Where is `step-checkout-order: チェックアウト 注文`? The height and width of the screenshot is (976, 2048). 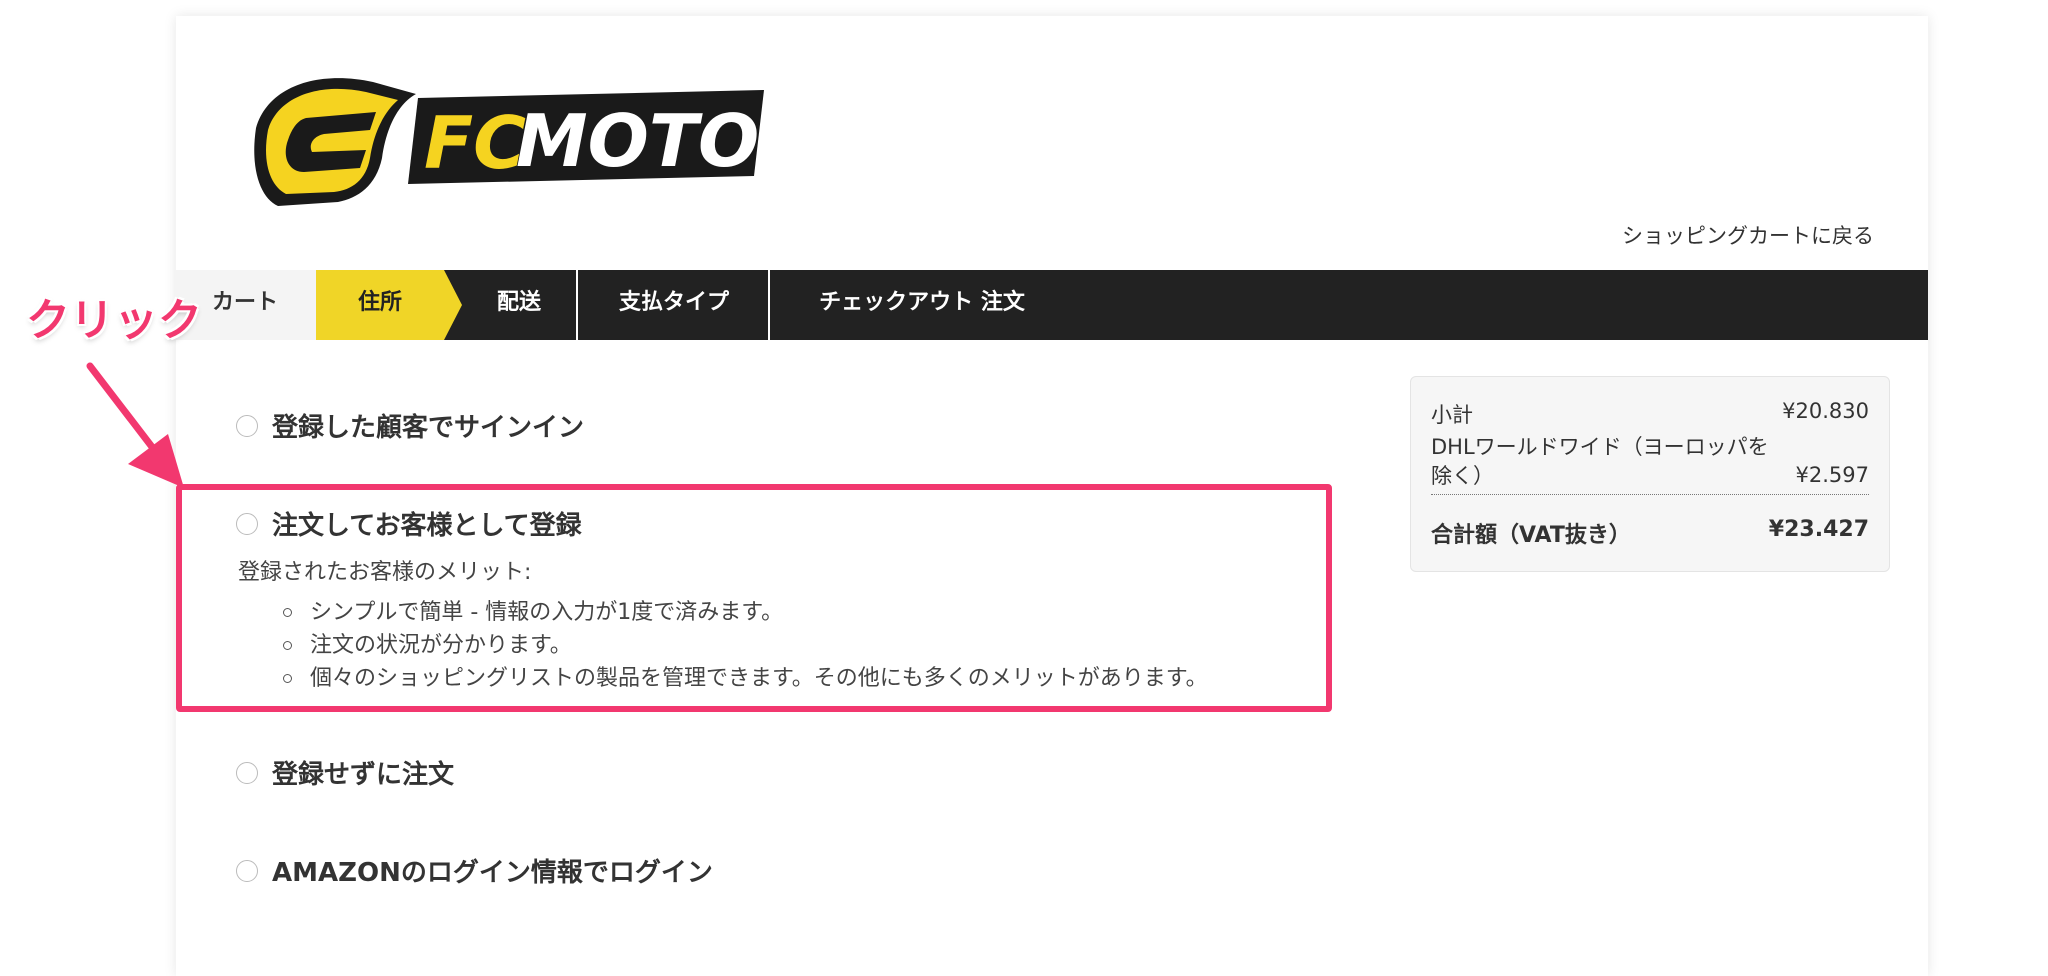 step-checkout-order: チェックアウト 注文 is located at coordinates (922, 305).